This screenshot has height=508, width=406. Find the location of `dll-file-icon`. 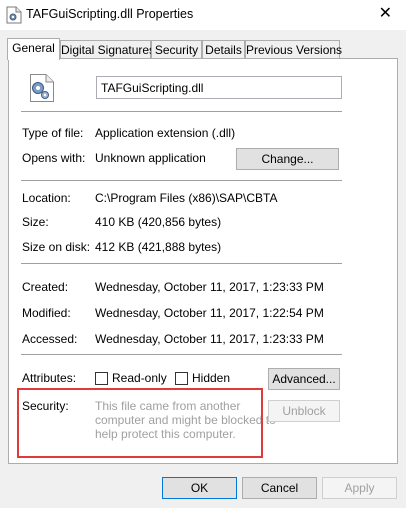

dll-file-icon is located at coordinates (14, 15).